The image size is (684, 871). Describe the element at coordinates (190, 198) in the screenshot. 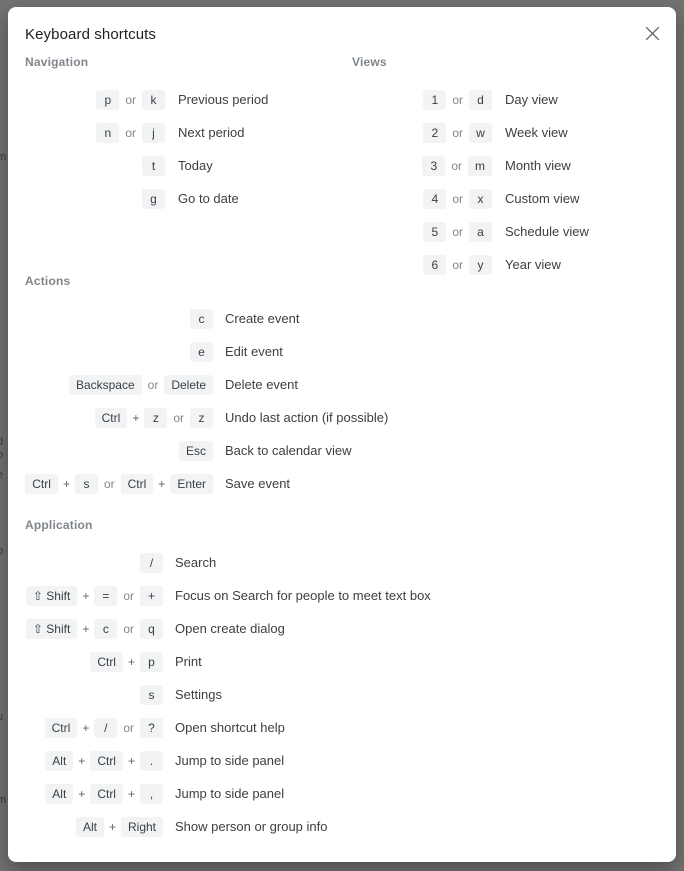

I see `shortcut-row: g Go to date` at that location.